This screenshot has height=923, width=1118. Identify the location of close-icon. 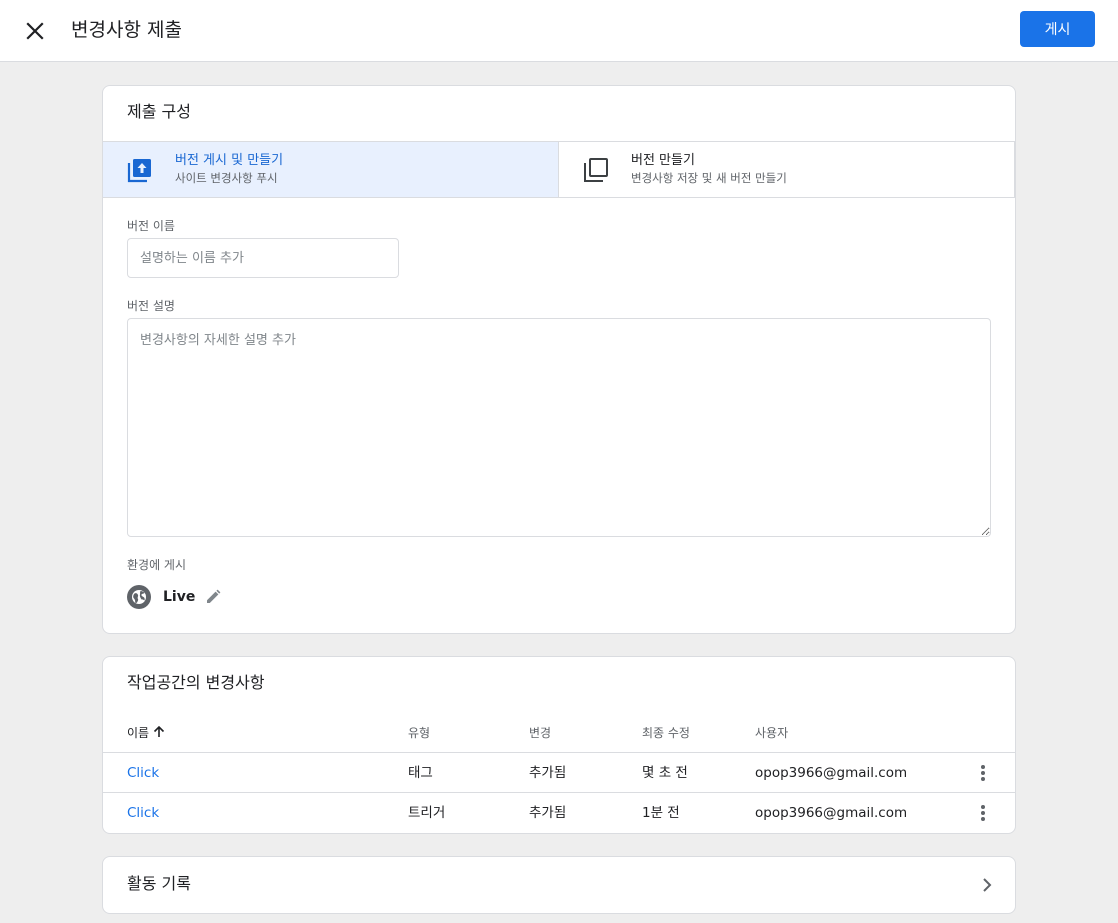
(35, 31).